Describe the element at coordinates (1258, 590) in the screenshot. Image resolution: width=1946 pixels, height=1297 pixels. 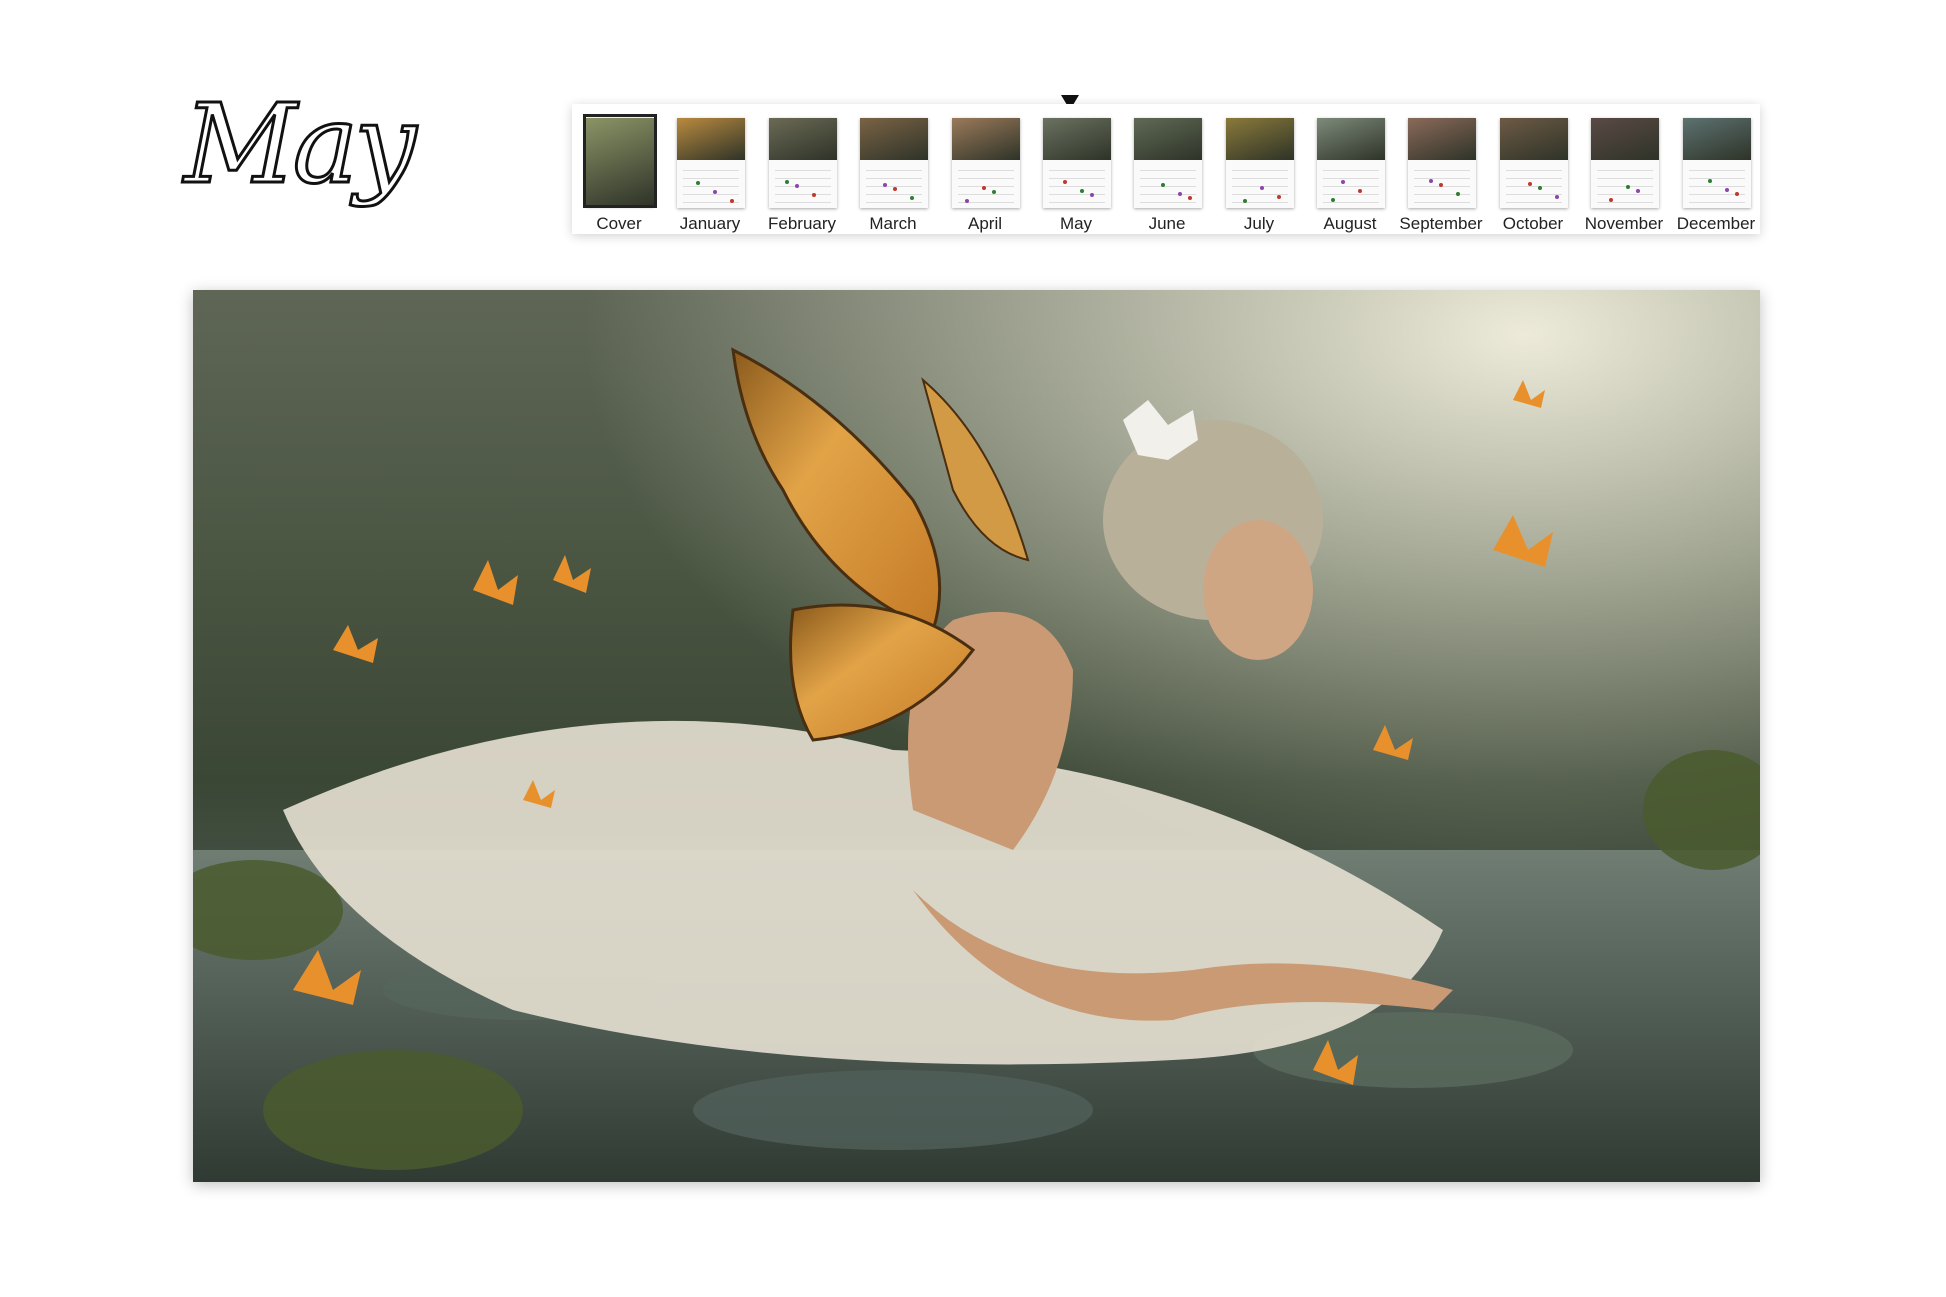
I see `fairy-face` at that location.